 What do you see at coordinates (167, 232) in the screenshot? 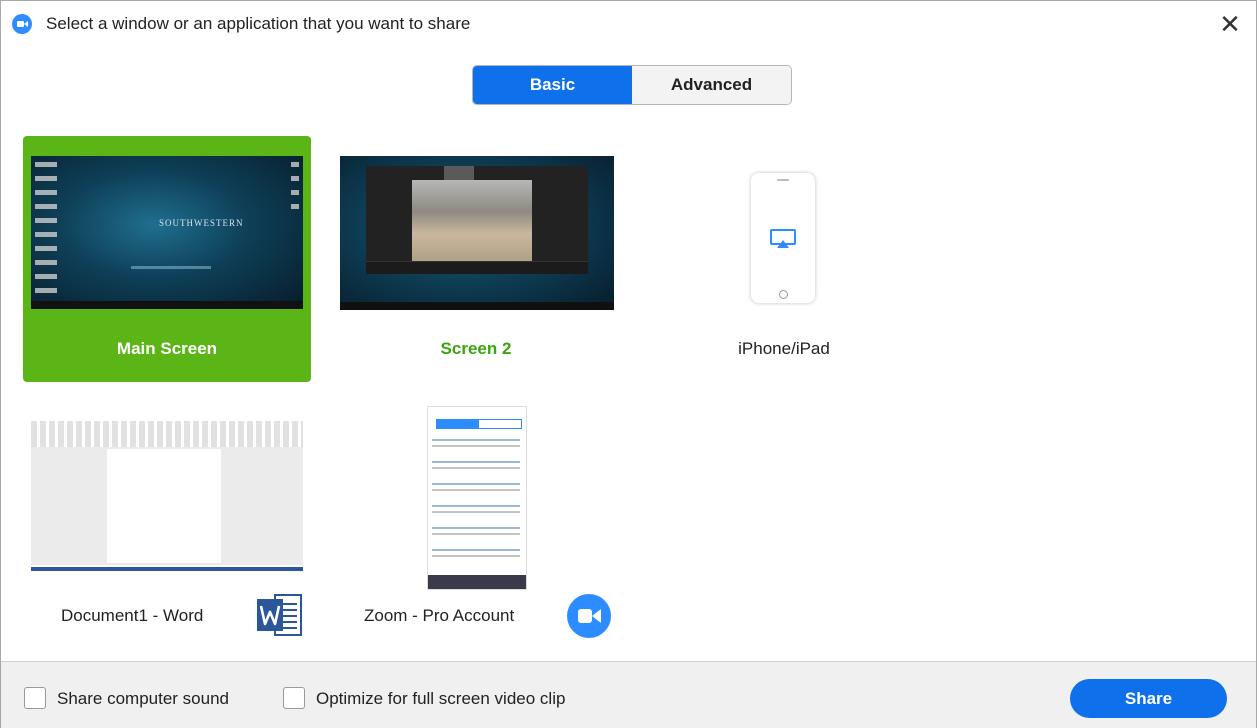
I see `main-screen-thumbnail: SOUTHWESTERN` at bounding box center [167, 232].